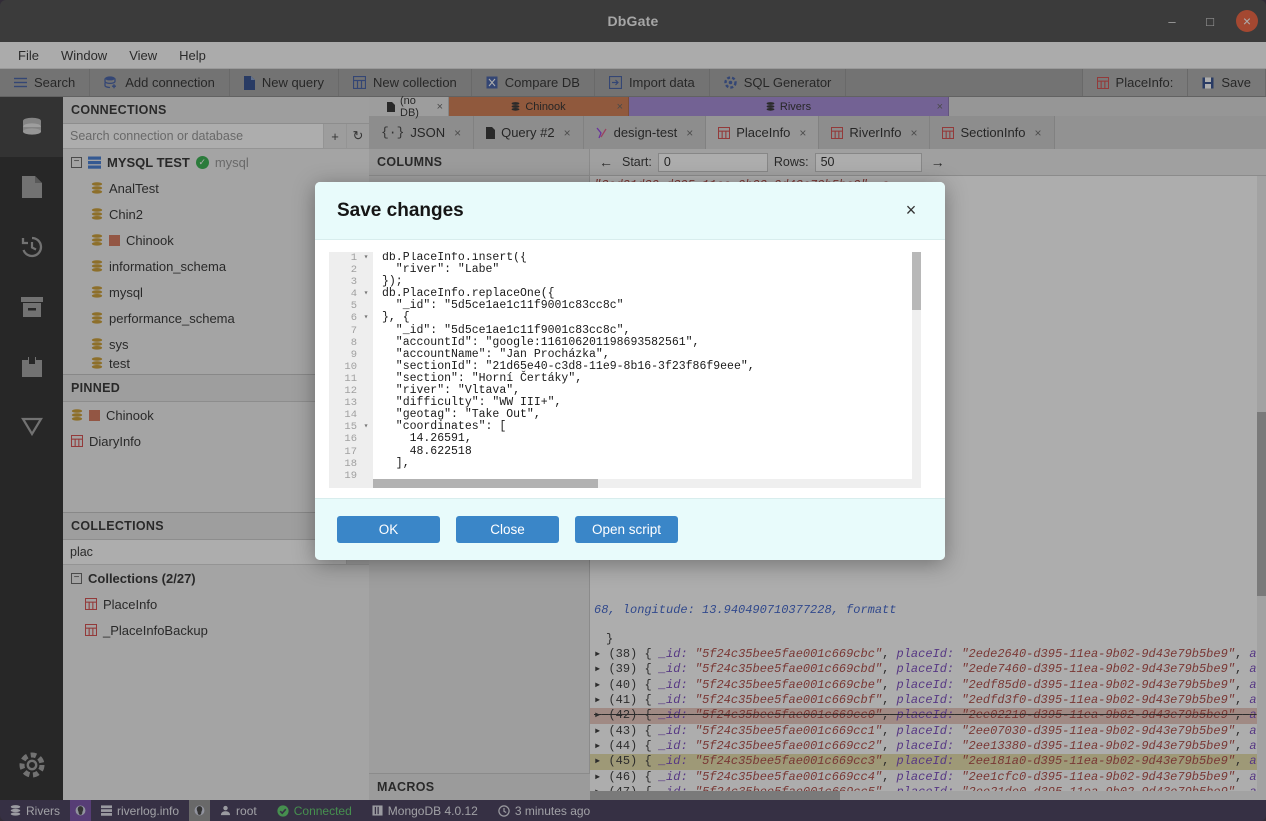 This screenshot has height=821, width=1266. What do you see at coordinates (626, 529) in the screenshot?
I see `open-script-button: Open script` at bounding box center [626, 529].